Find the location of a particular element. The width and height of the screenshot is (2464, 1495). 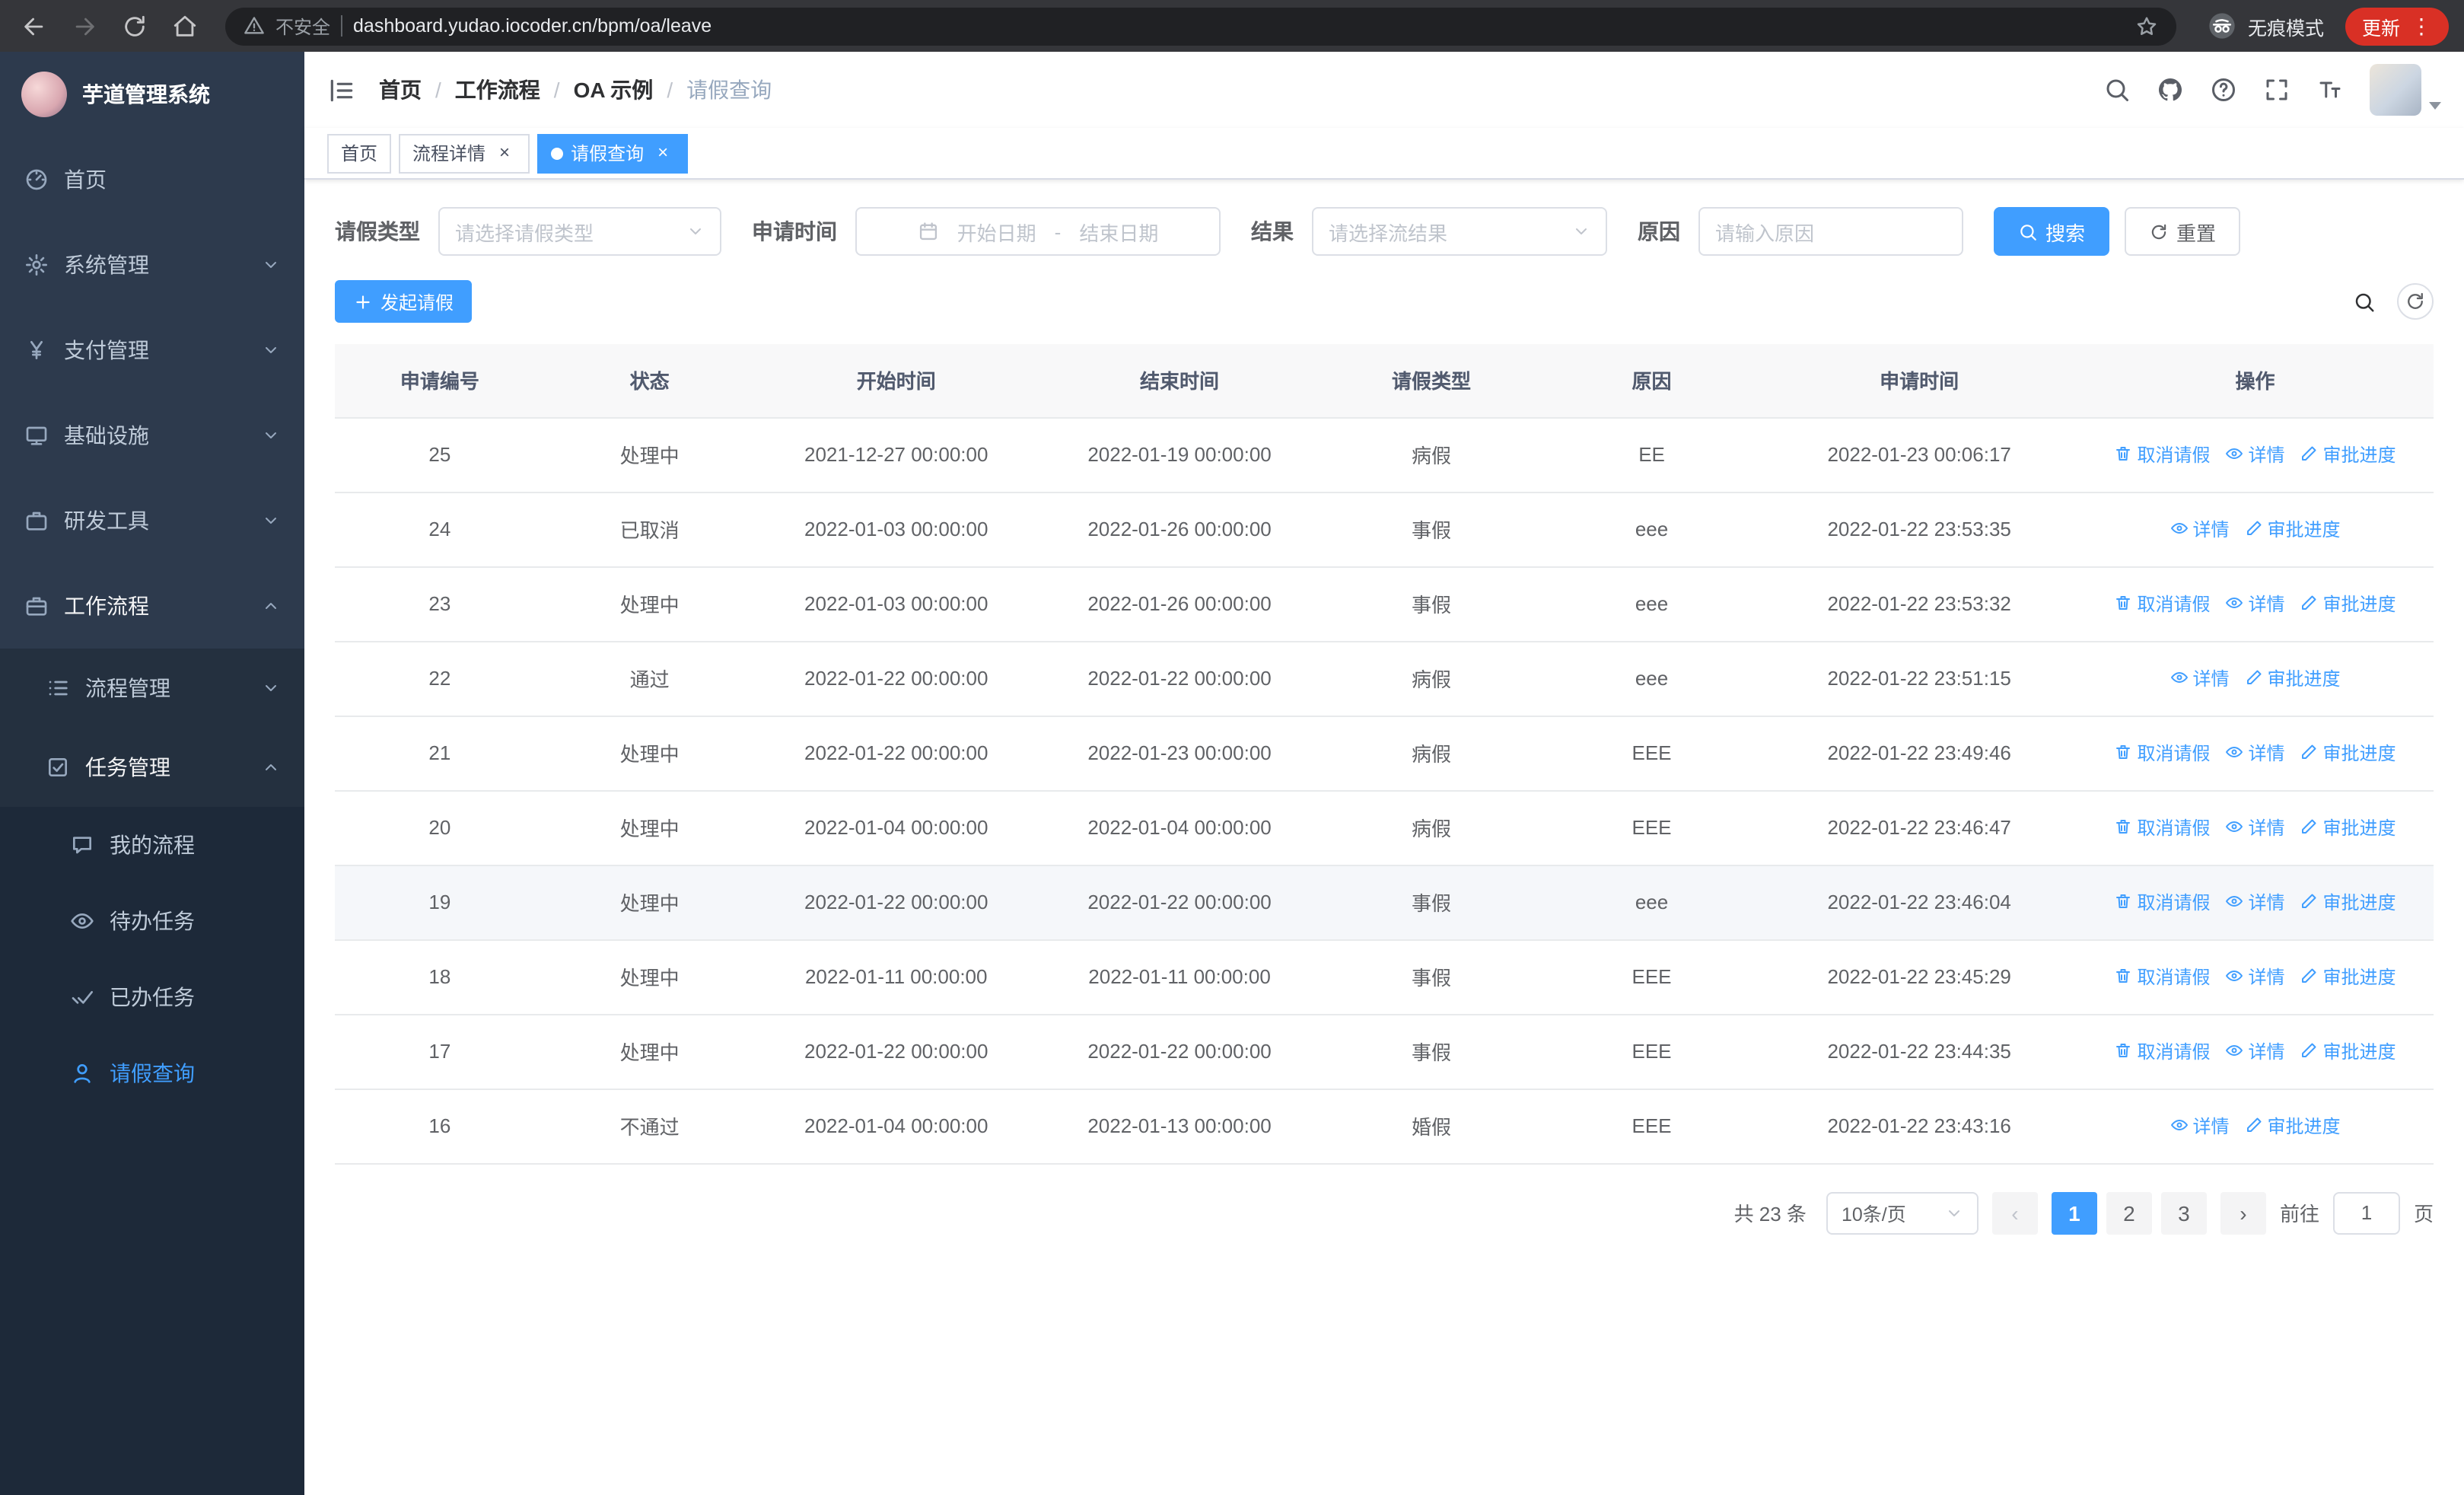

page-button-3: 3 is located at coordinates (2183, 1212).